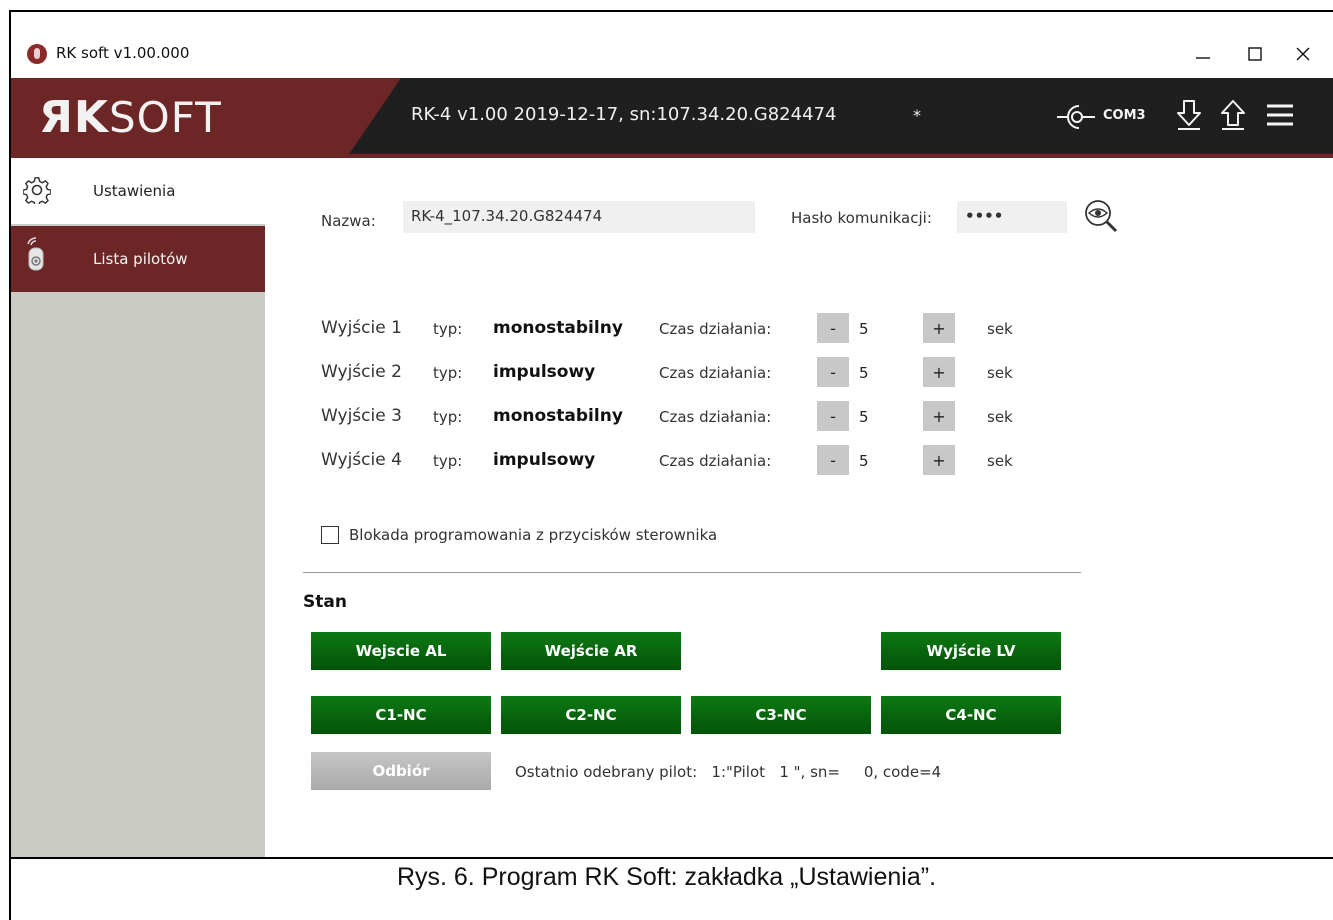 The image size is (1333, 920). Describe the element at coordinates (1101, 218) in the screenshot. I see `show-password-icon` at that location.